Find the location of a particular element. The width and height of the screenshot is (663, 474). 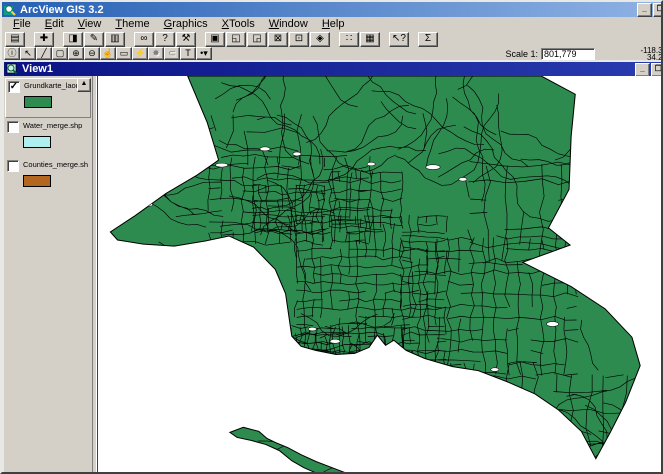

pan-button: ☝ is located at coordinates (108, 53).